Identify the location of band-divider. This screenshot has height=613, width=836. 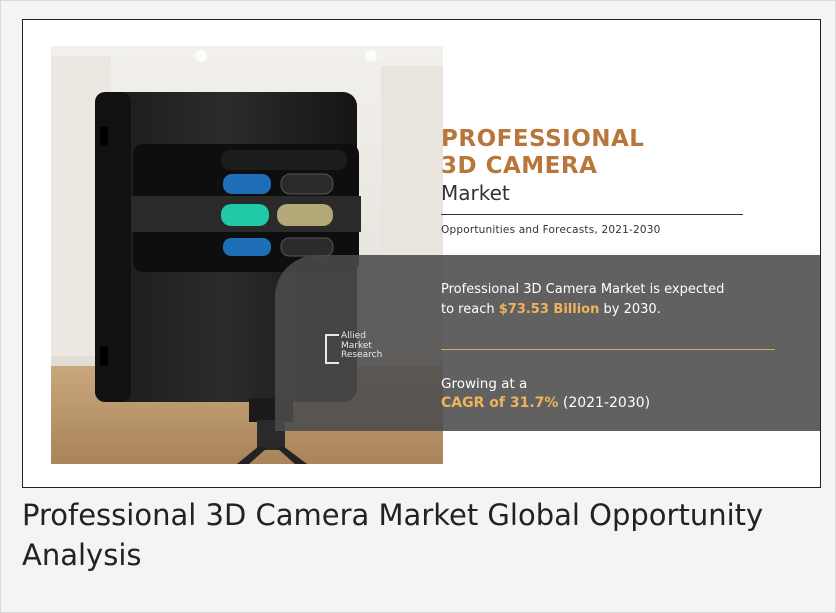
(608, 349).